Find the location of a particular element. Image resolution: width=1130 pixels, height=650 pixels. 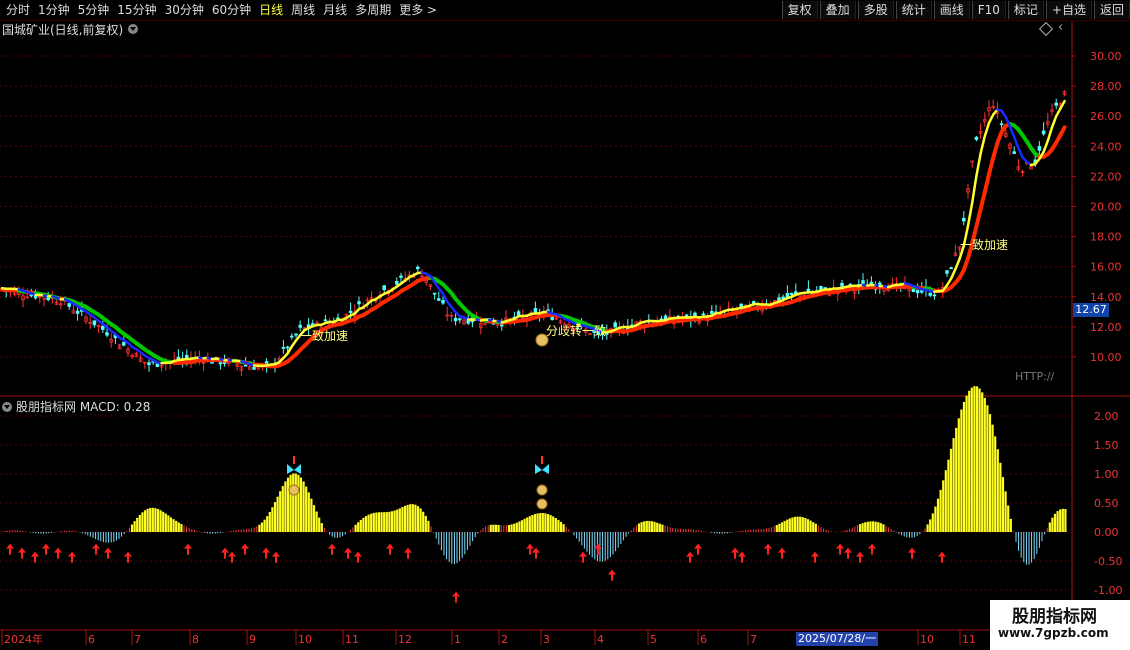

time-tick-label: 6 is located at coordinates (703, 639).